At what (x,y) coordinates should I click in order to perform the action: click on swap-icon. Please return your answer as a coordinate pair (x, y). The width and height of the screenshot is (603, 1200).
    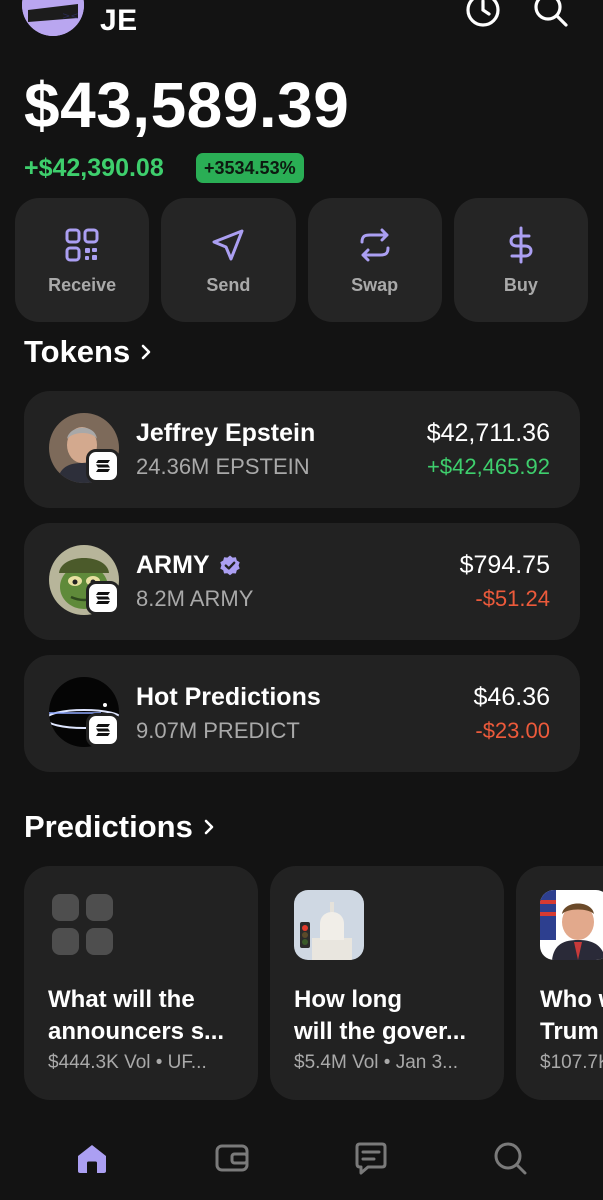
    Looking at the image, I should click on (375, 244).